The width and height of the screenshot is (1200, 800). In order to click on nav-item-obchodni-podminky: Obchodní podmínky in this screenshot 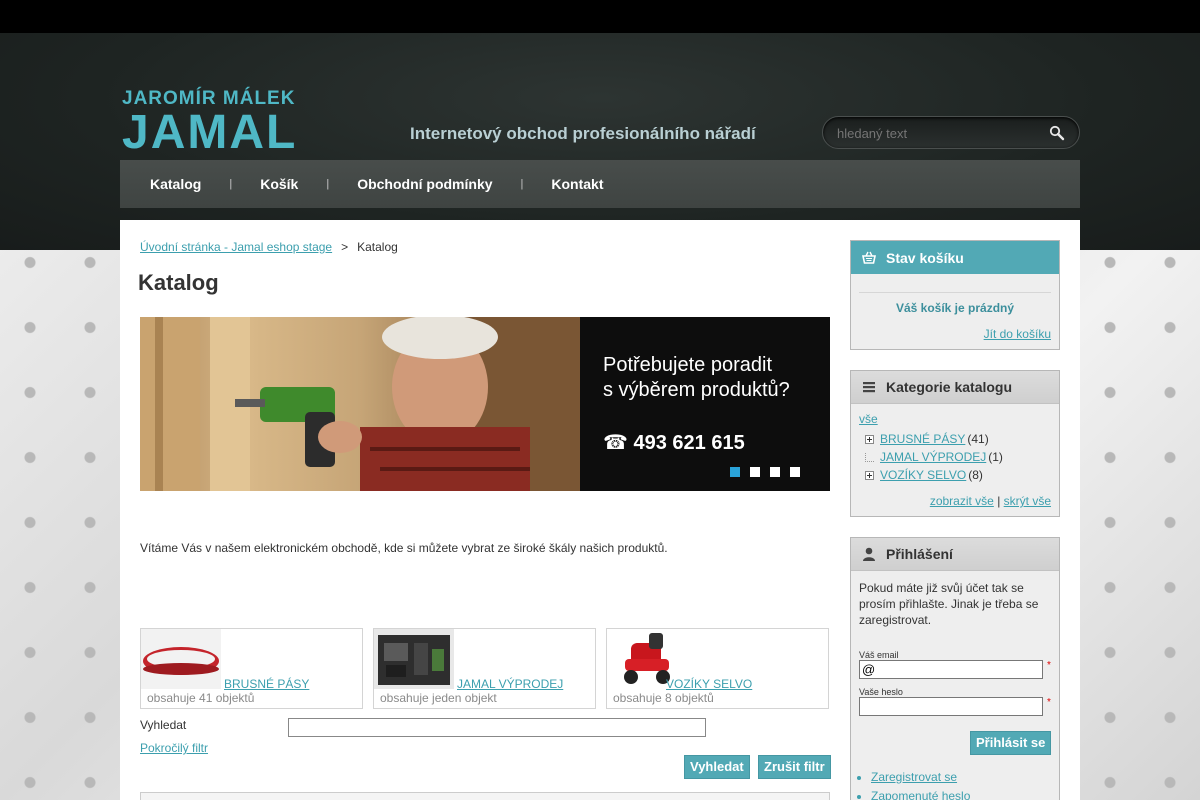, I will do `click(424, 184)`.